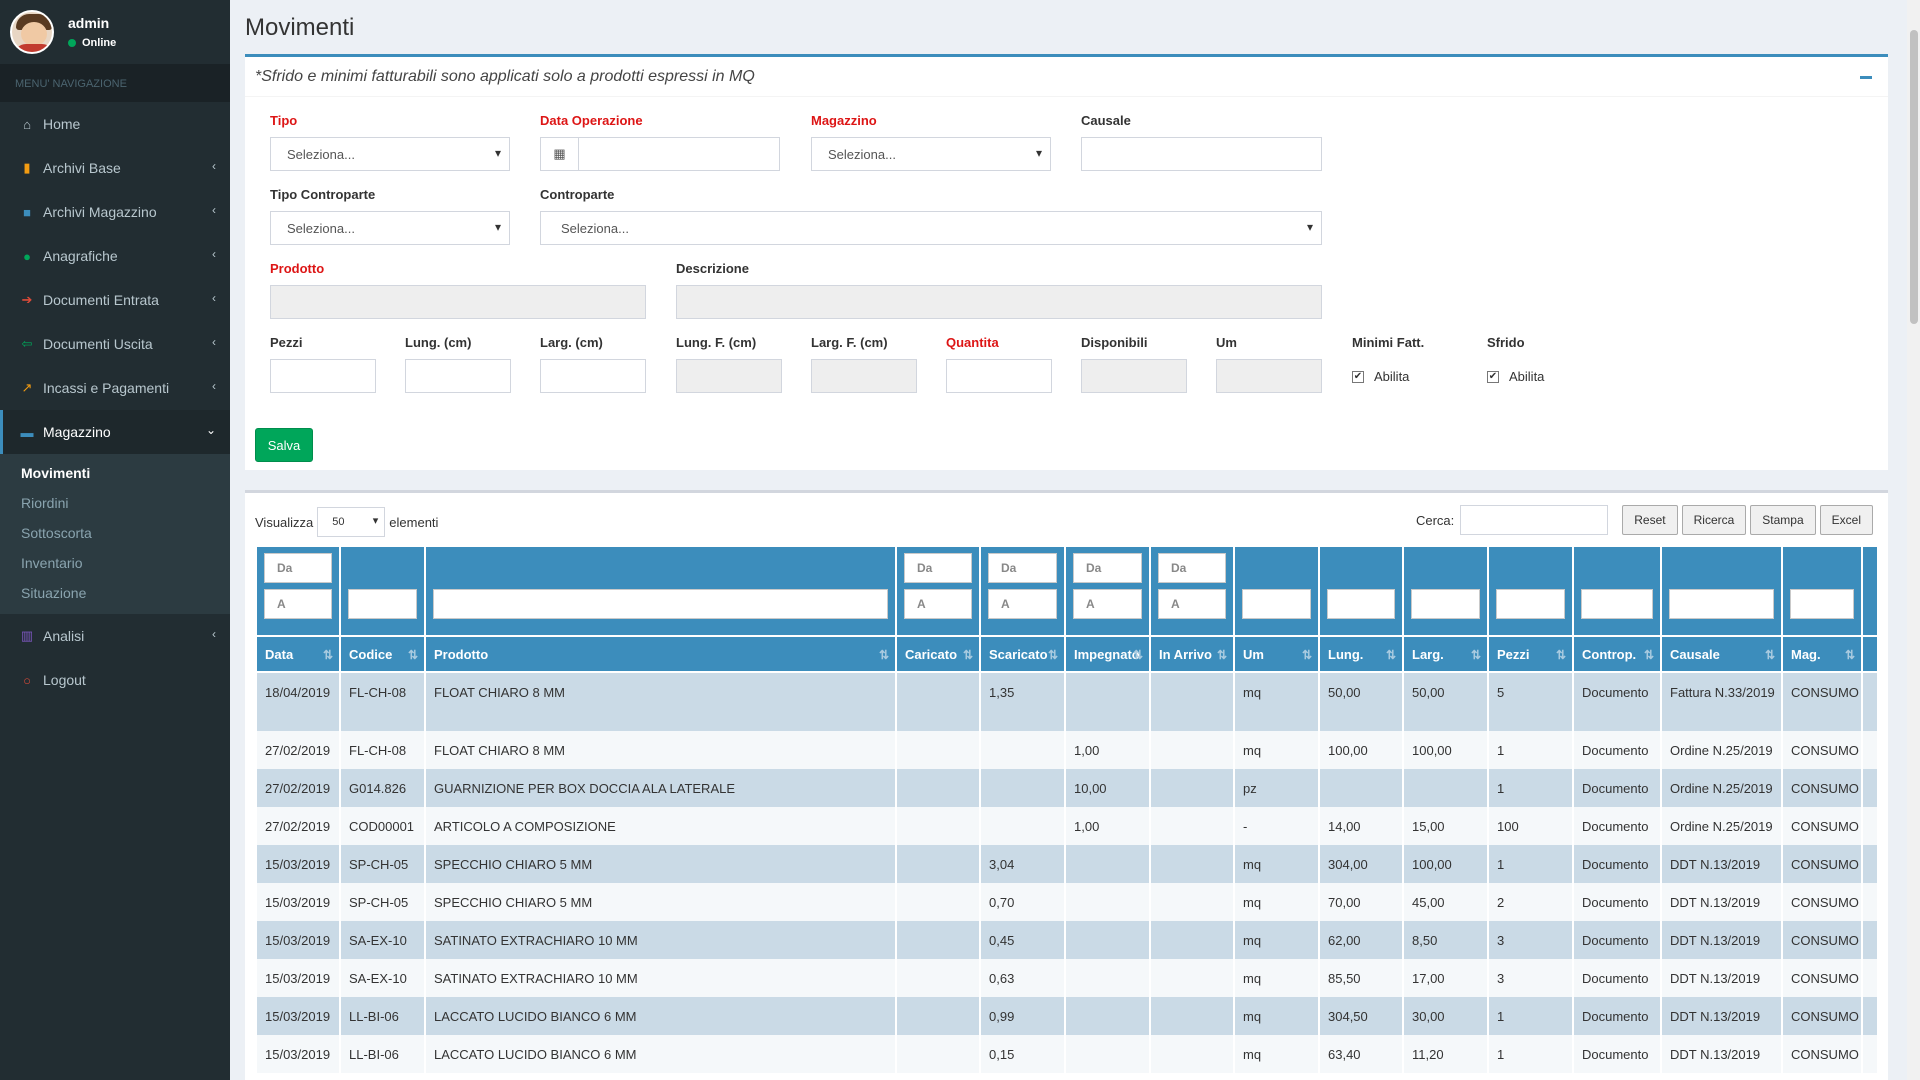 This screenshot has width=1920, height=1080. I want to click on table-cell: SP-CH-05, so click(383, 864).